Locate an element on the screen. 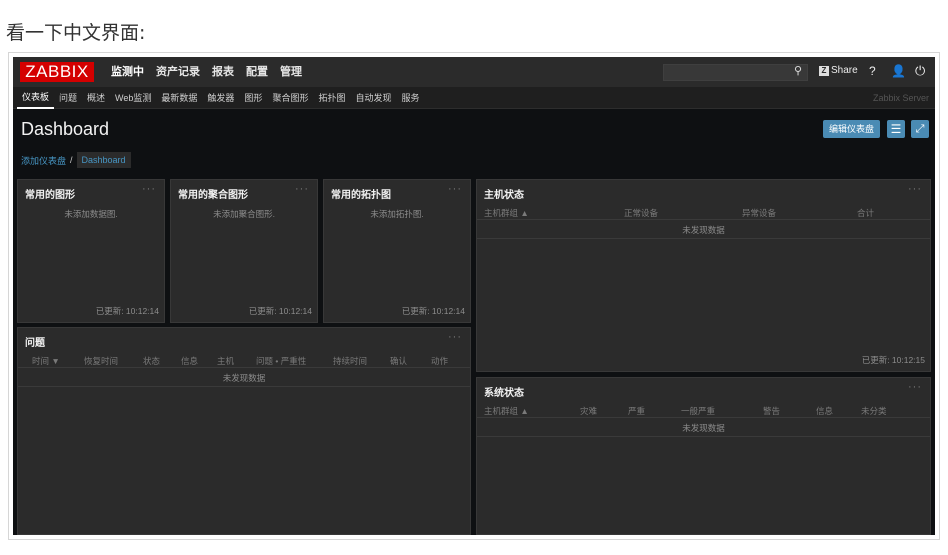  widget-title: 主机状态 is located at coordinates (504, 195).